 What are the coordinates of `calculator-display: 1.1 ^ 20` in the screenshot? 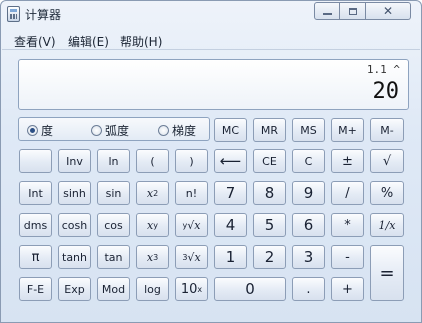 It's located at (213, 84).